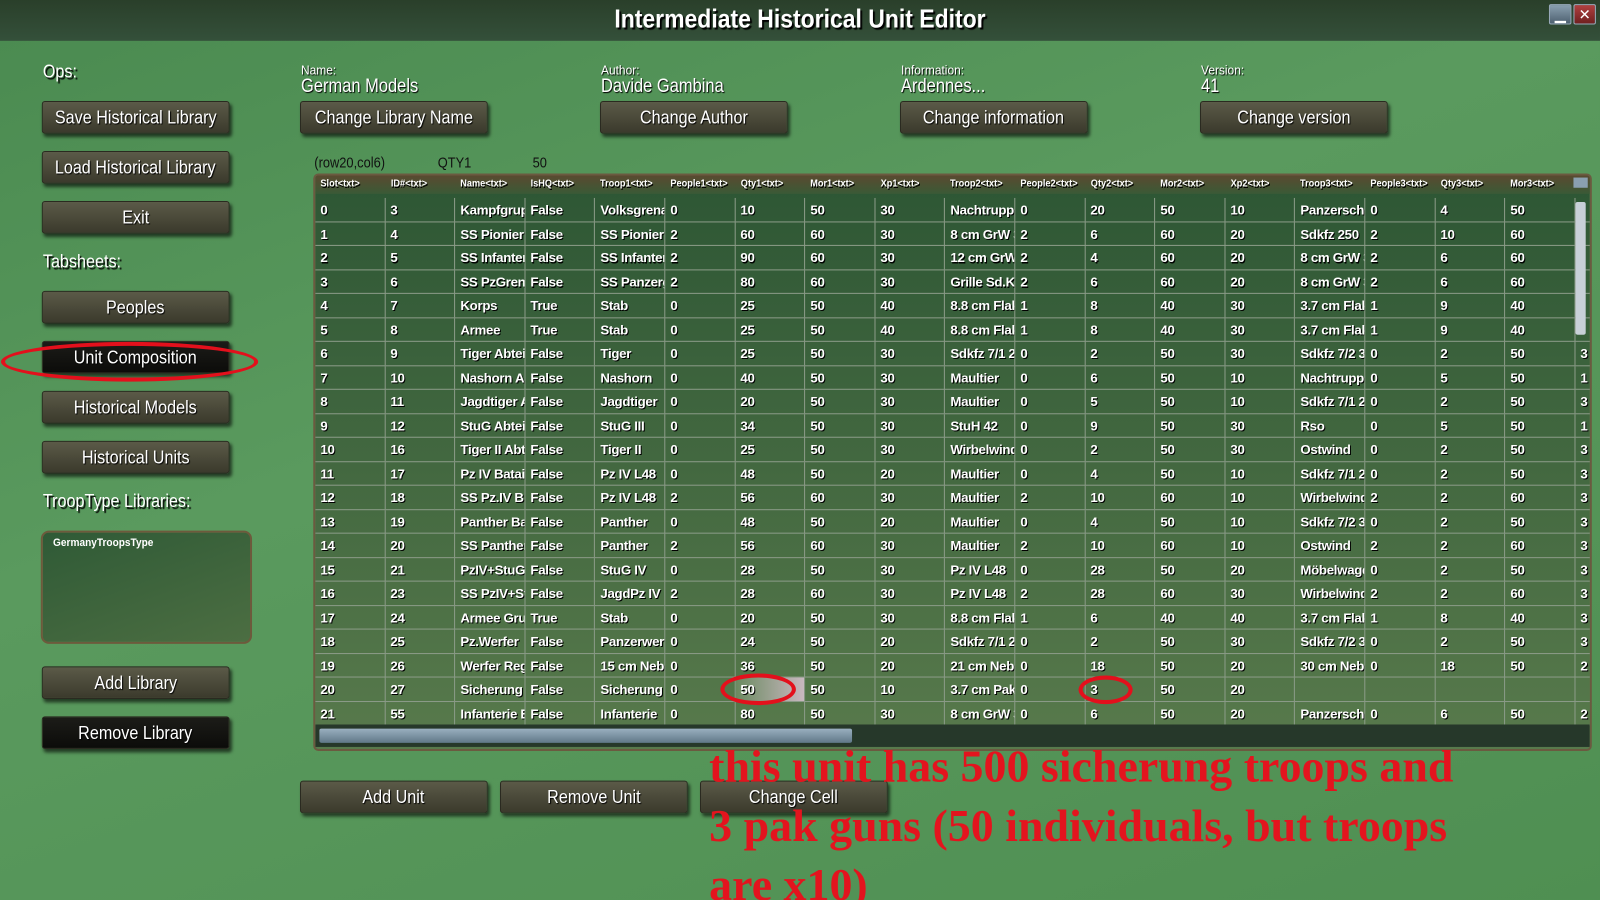  Describe the element at coordinates (420, 617) in the screenshot. I see `table-cell: 24` at that location.